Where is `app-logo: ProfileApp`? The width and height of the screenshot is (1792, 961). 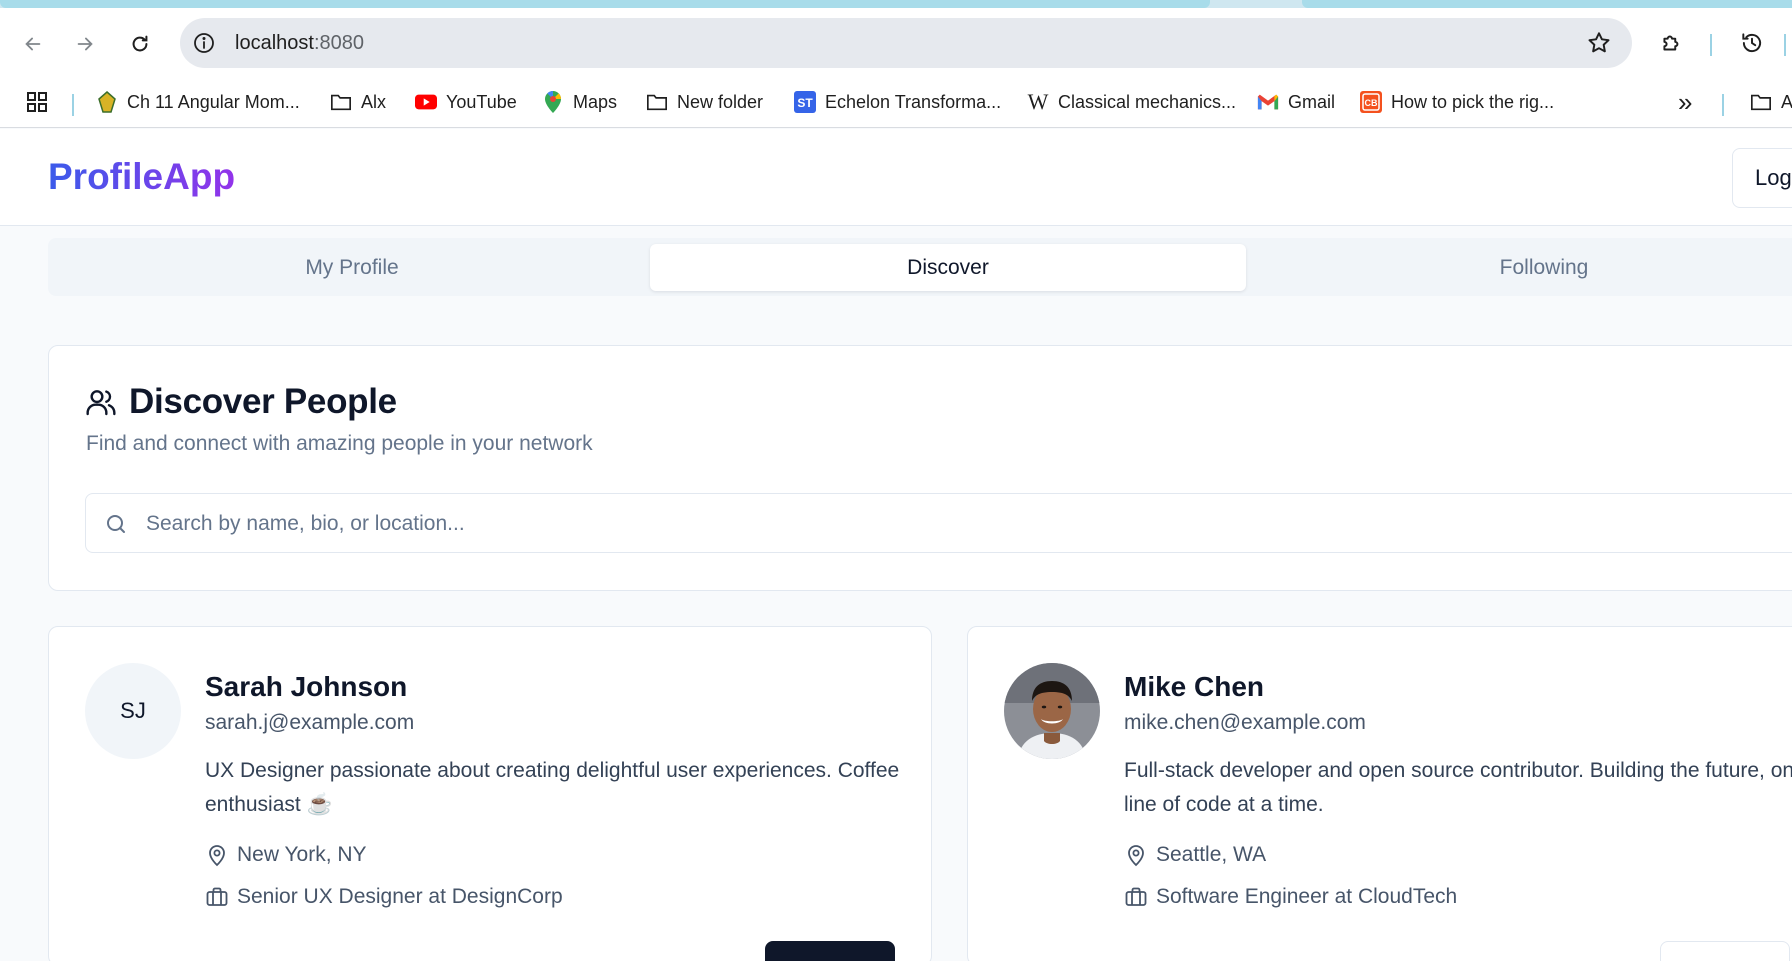
app-logo: ProfileApp is located at coordinates (141, 177).